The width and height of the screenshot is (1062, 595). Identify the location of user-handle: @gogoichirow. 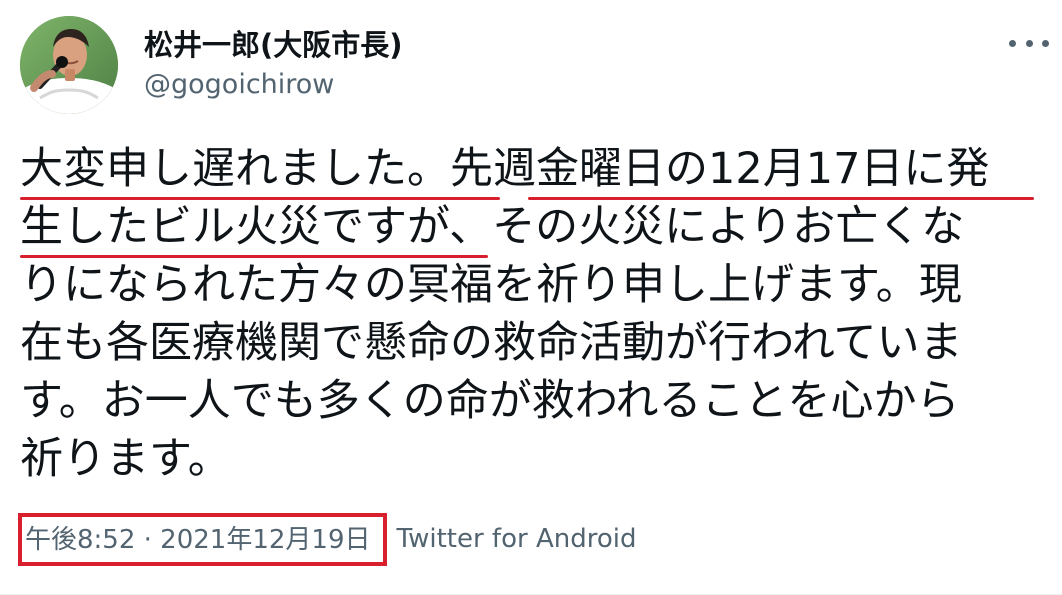
(239, 85).